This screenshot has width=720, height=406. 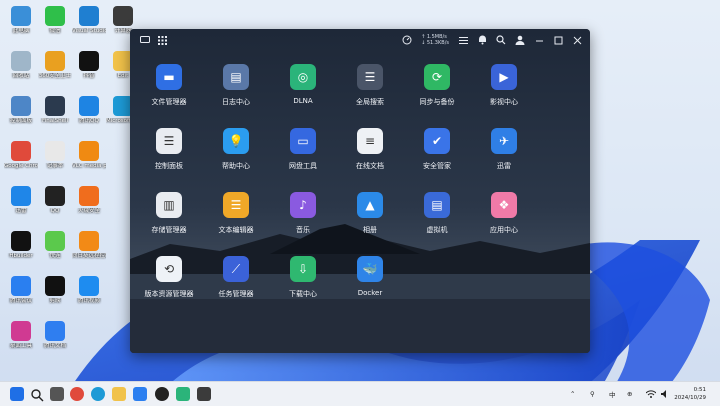 I want to click on app-glyph-icon: ▤, so click(x=236, y=77).